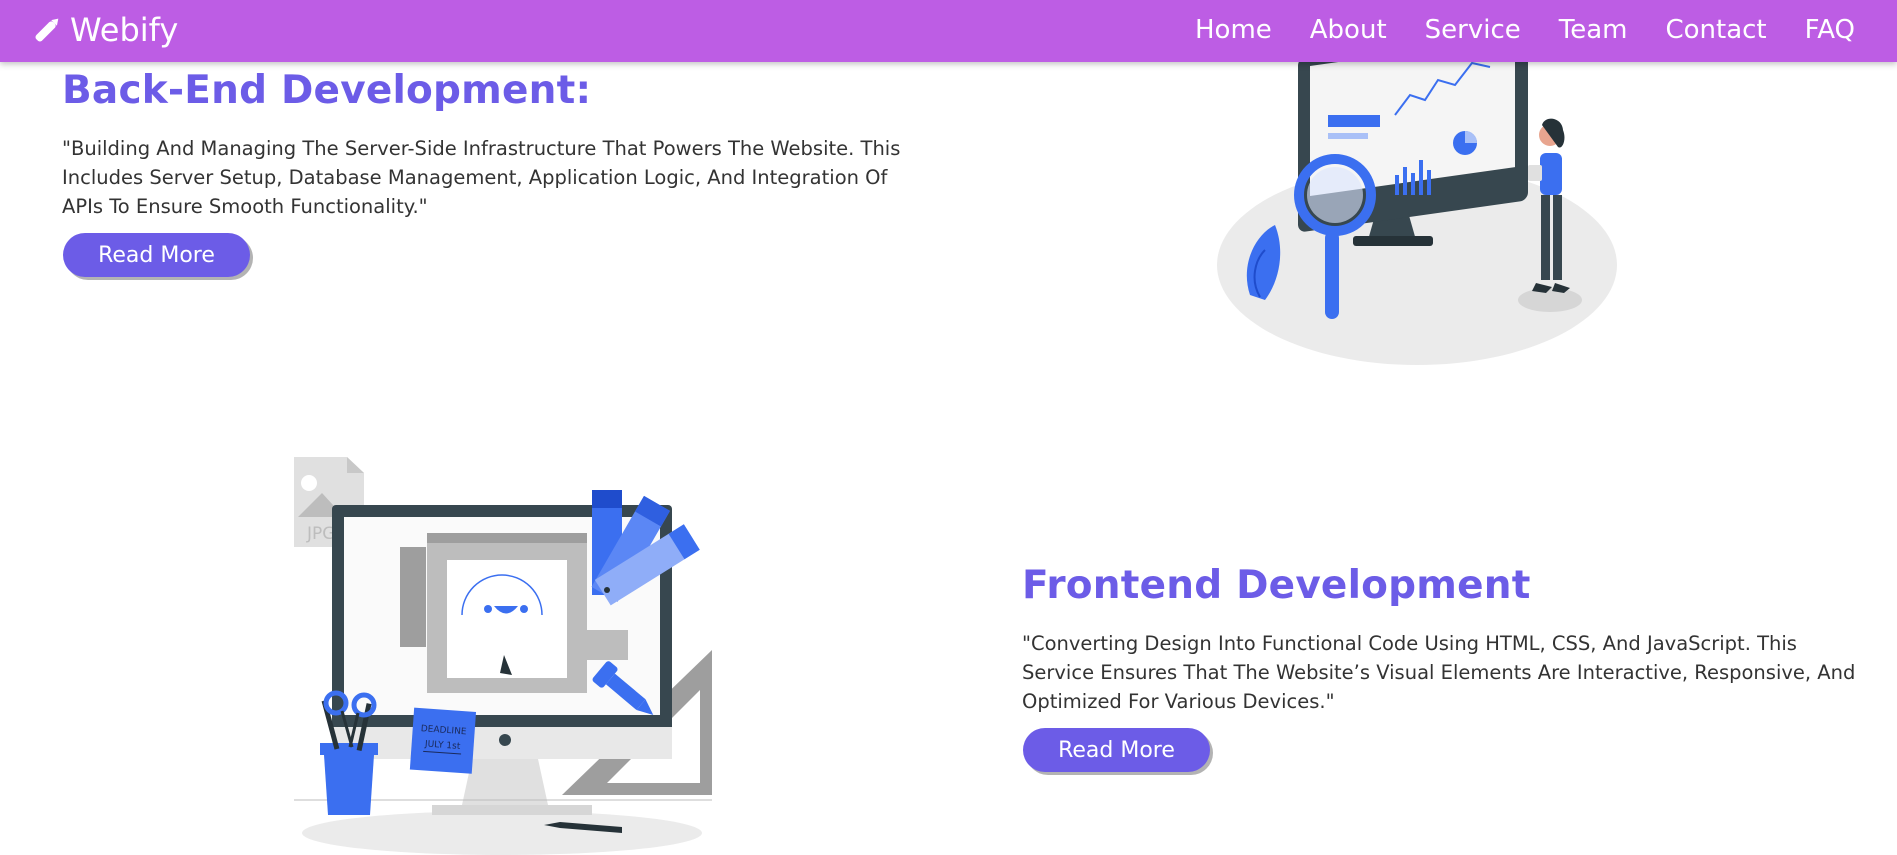  I want to click on nav-link-faq: FAQ, so click(1830, 30).